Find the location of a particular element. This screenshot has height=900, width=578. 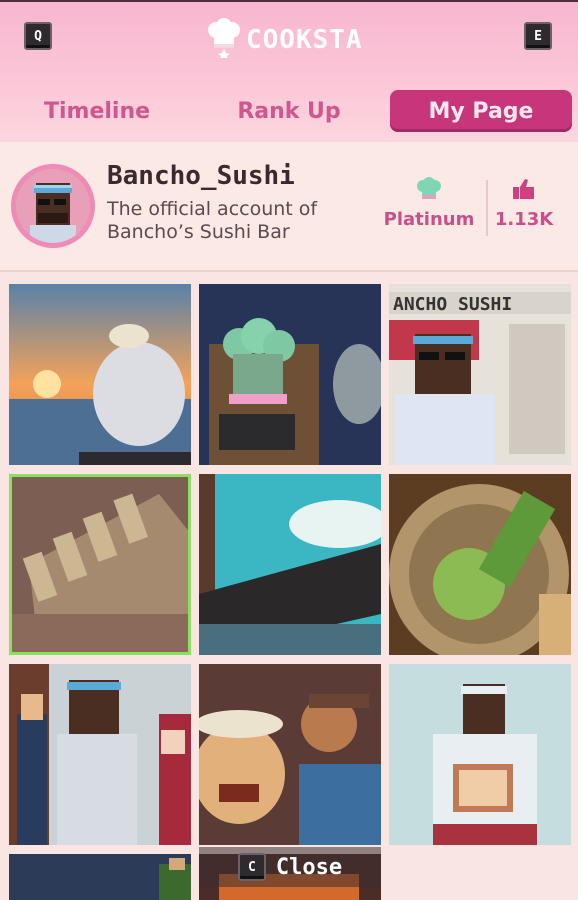

thumbs-up-icon is located at coordinates (524, 192).